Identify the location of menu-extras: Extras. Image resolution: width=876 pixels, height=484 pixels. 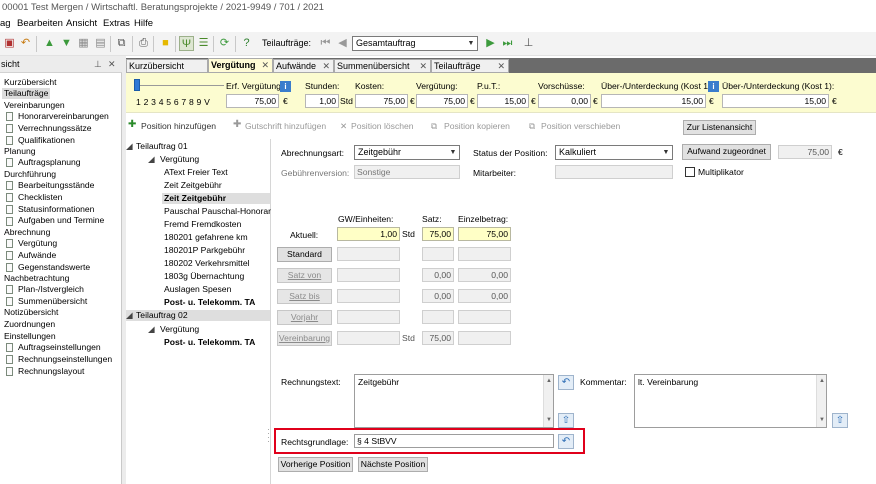
(116, 24).